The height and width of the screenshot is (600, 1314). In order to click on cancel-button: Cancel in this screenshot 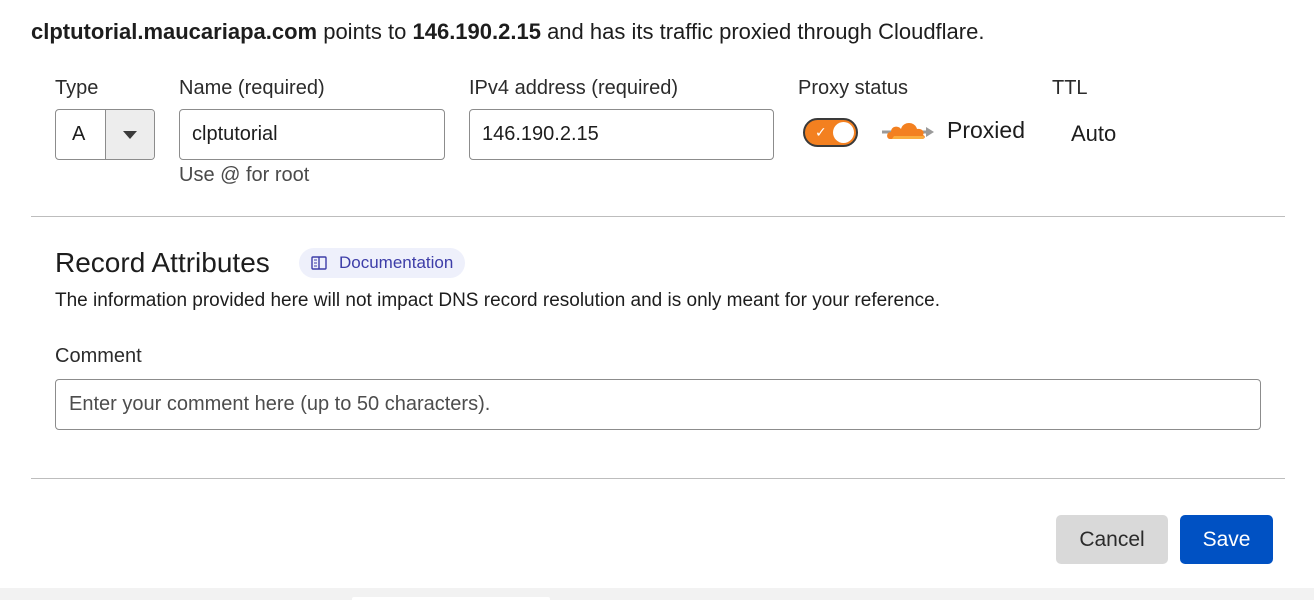, I will do `click(1112, 539)`.